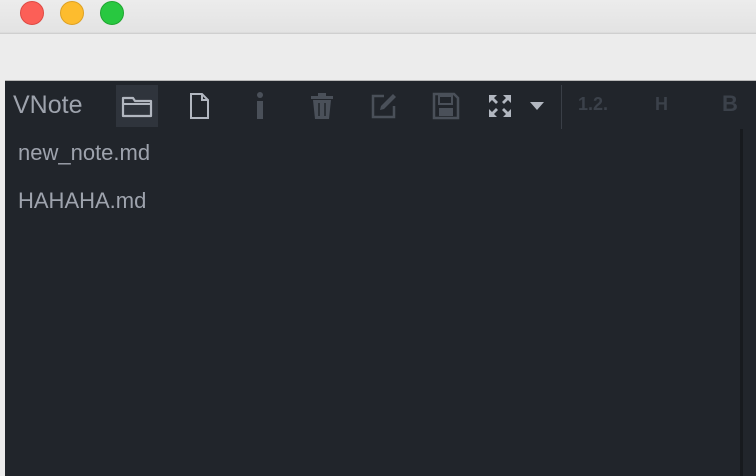 This screenshot has height=476, width=756. I want to click on toolbar-separator, so click(561, 107).